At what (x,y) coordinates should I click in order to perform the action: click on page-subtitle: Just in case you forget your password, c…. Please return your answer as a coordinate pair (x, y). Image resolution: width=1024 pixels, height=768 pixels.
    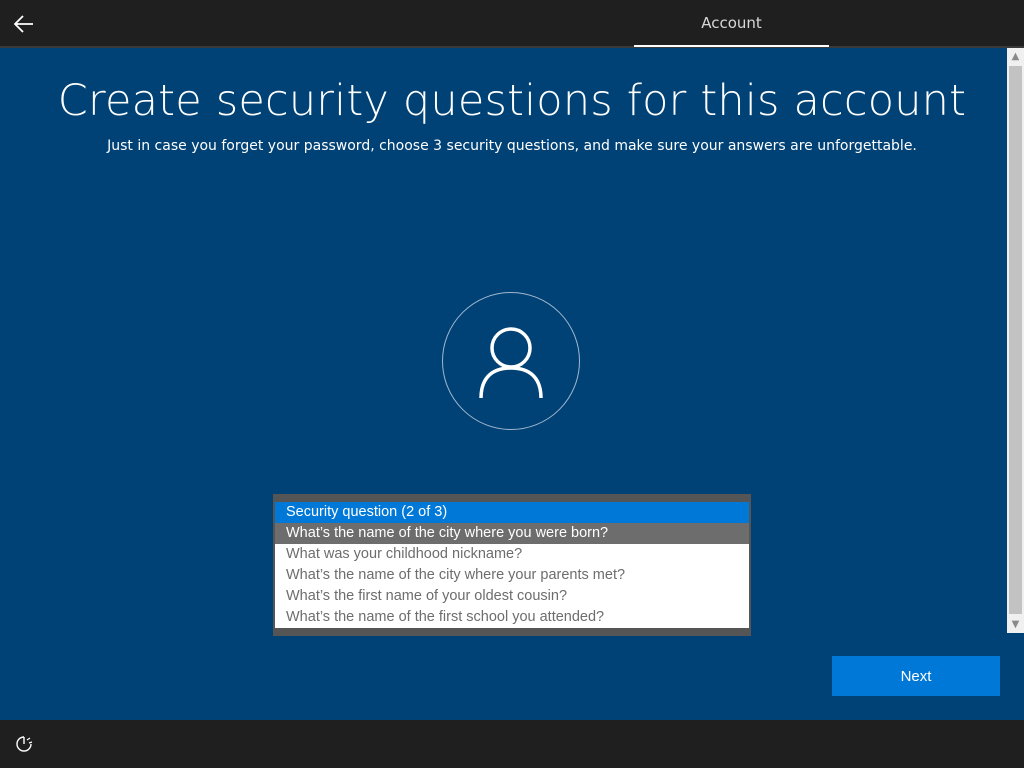
    Looking at the image, I should click on (512, 146).